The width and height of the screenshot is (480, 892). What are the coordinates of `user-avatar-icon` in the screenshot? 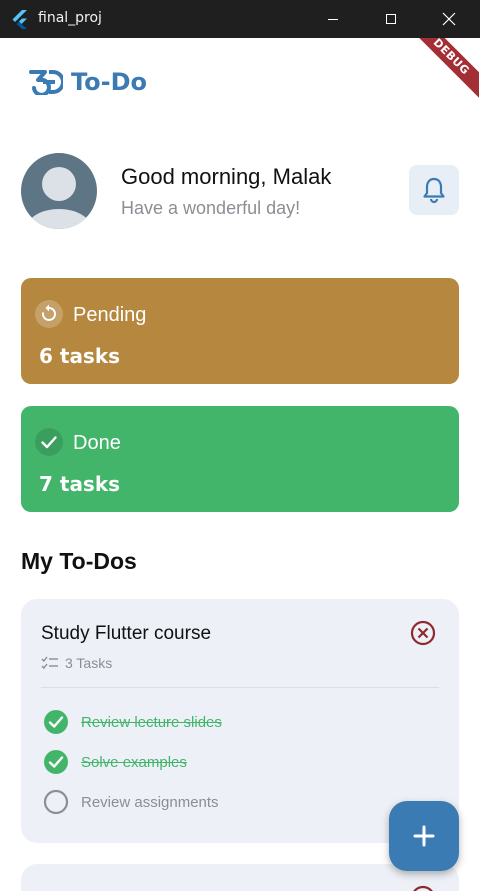 It's located at (59, 198).